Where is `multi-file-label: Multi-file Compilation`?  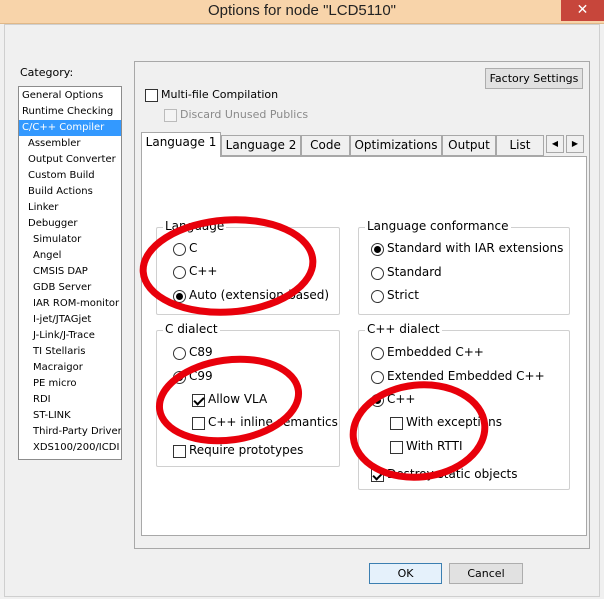 multi-file-label: Multi-file Compilation is located at coordinates (220, 94).